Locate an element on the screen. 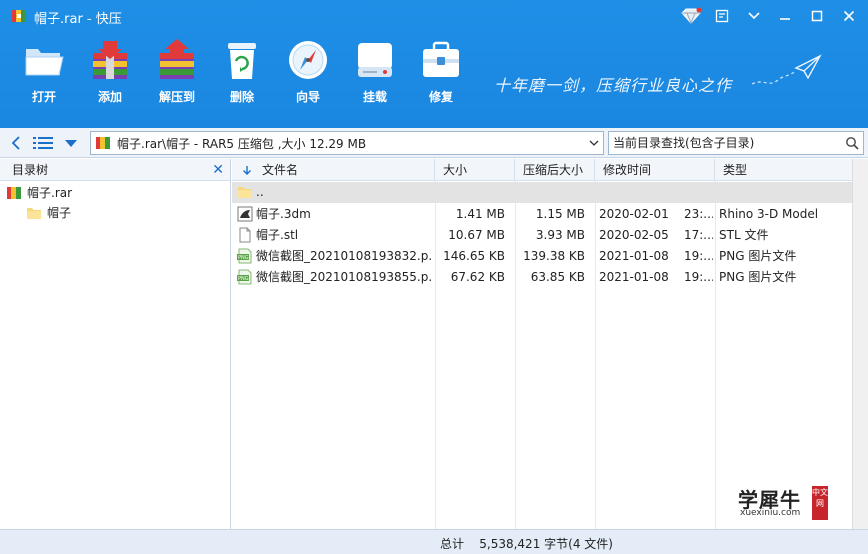  file-name: 帽子.3dm is located at coordinates (283, 214).